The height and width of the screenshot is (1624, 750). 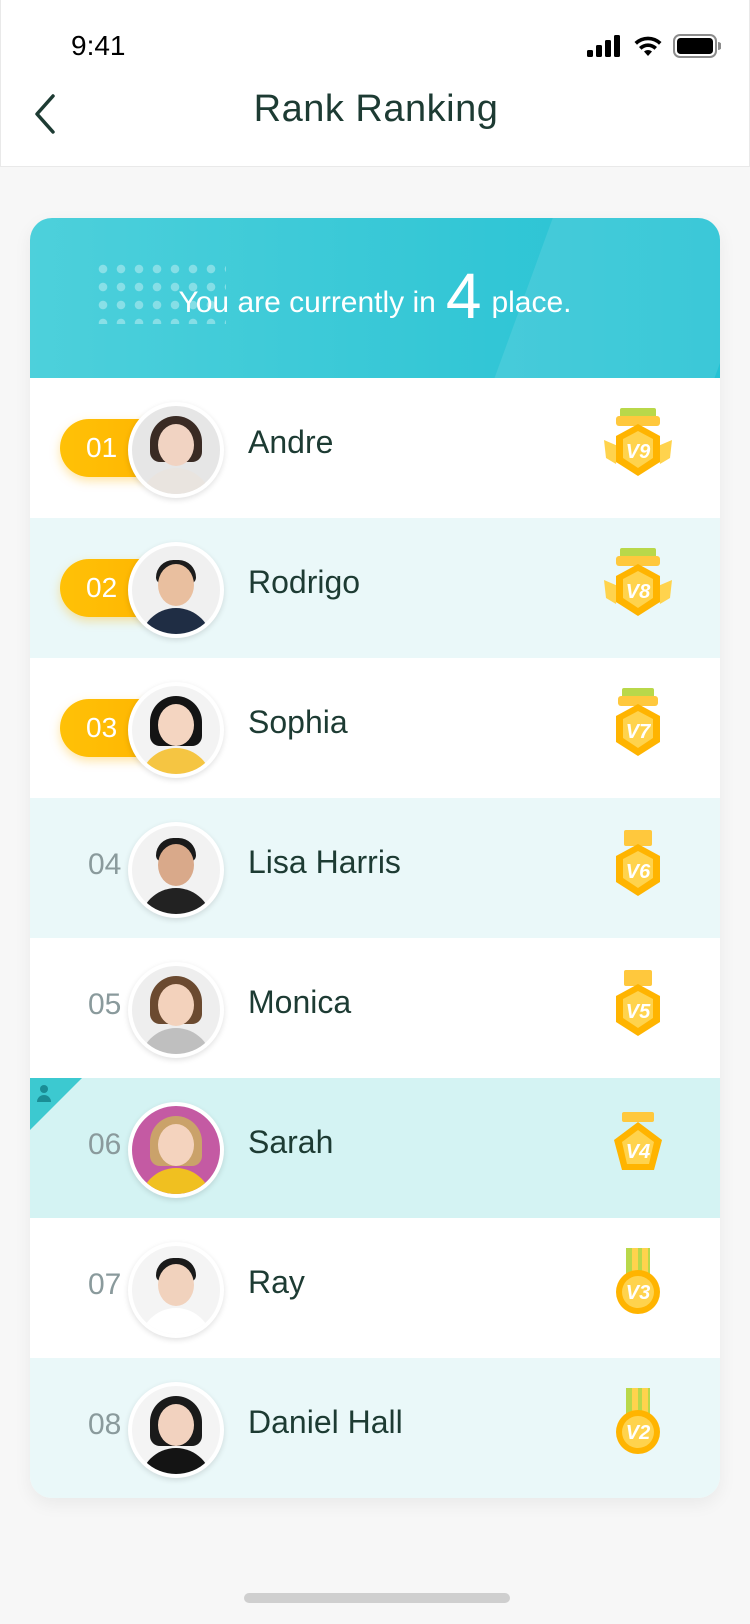 What do you see at coordinates (375, 448) in the screenshot?
I see `ranking-row: 01 Andre V9` at bounding box center [375, 448].